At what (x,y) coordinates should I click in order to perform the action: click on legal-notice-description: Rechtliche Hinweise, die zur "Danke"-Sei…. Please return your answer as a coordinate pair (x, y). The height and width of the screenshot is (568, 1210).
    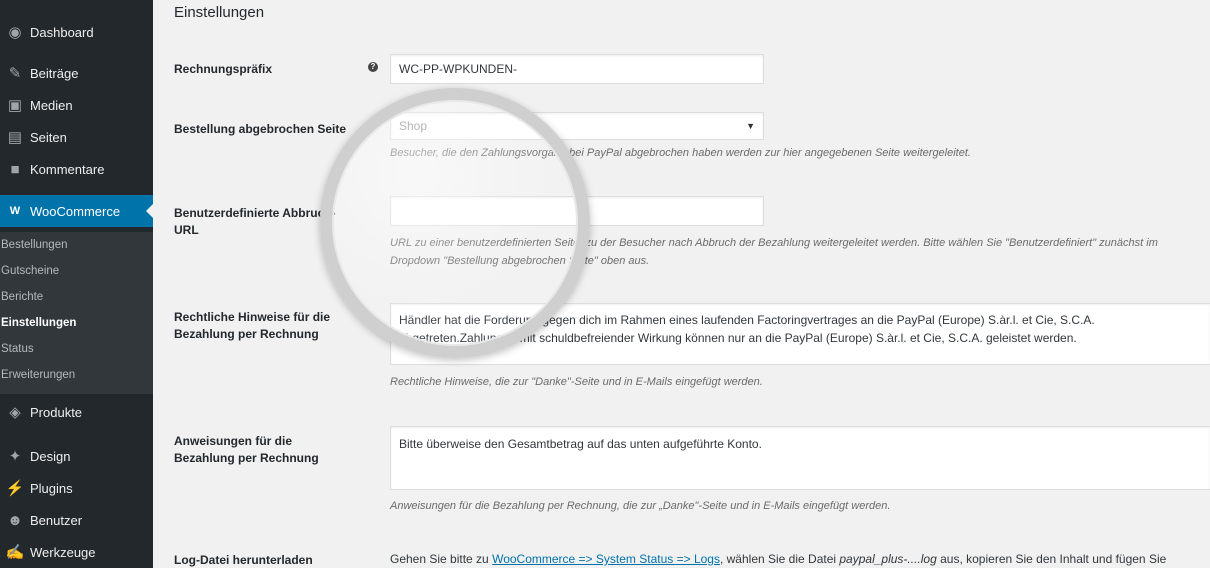
    Looking at the image, I should click on (576, 382).